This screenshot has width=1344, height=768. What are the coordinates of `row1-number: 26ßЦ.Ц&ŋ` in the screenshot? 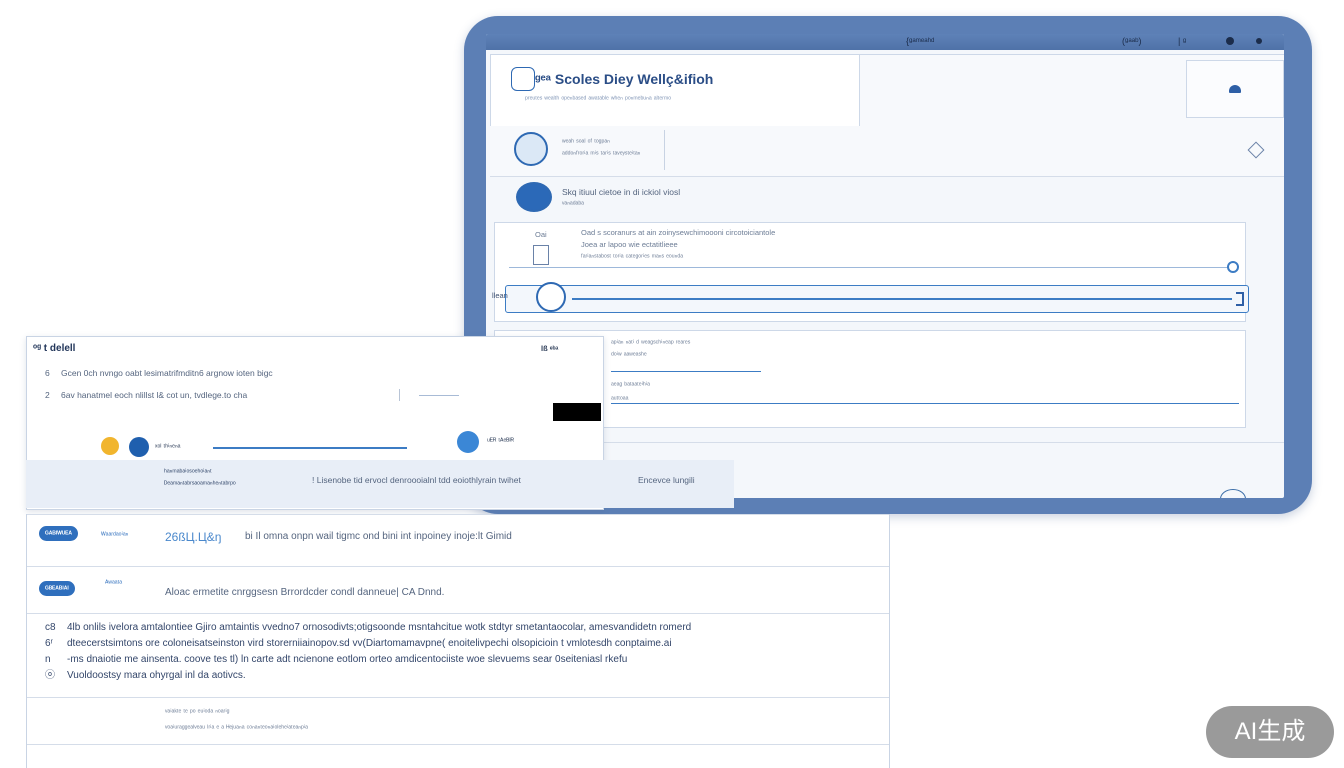 It's located at (193, 537).